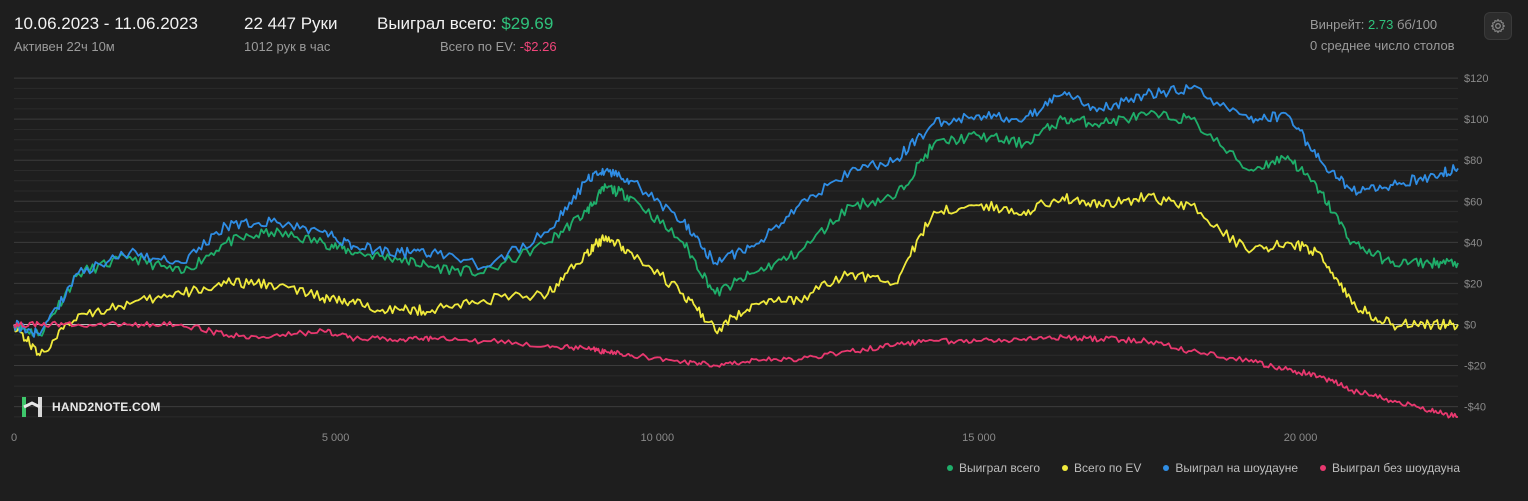 The height and width of the screenshot is (501, 1528). I want to click on active-time: Активен 22ч 10м, so click(64, 46).